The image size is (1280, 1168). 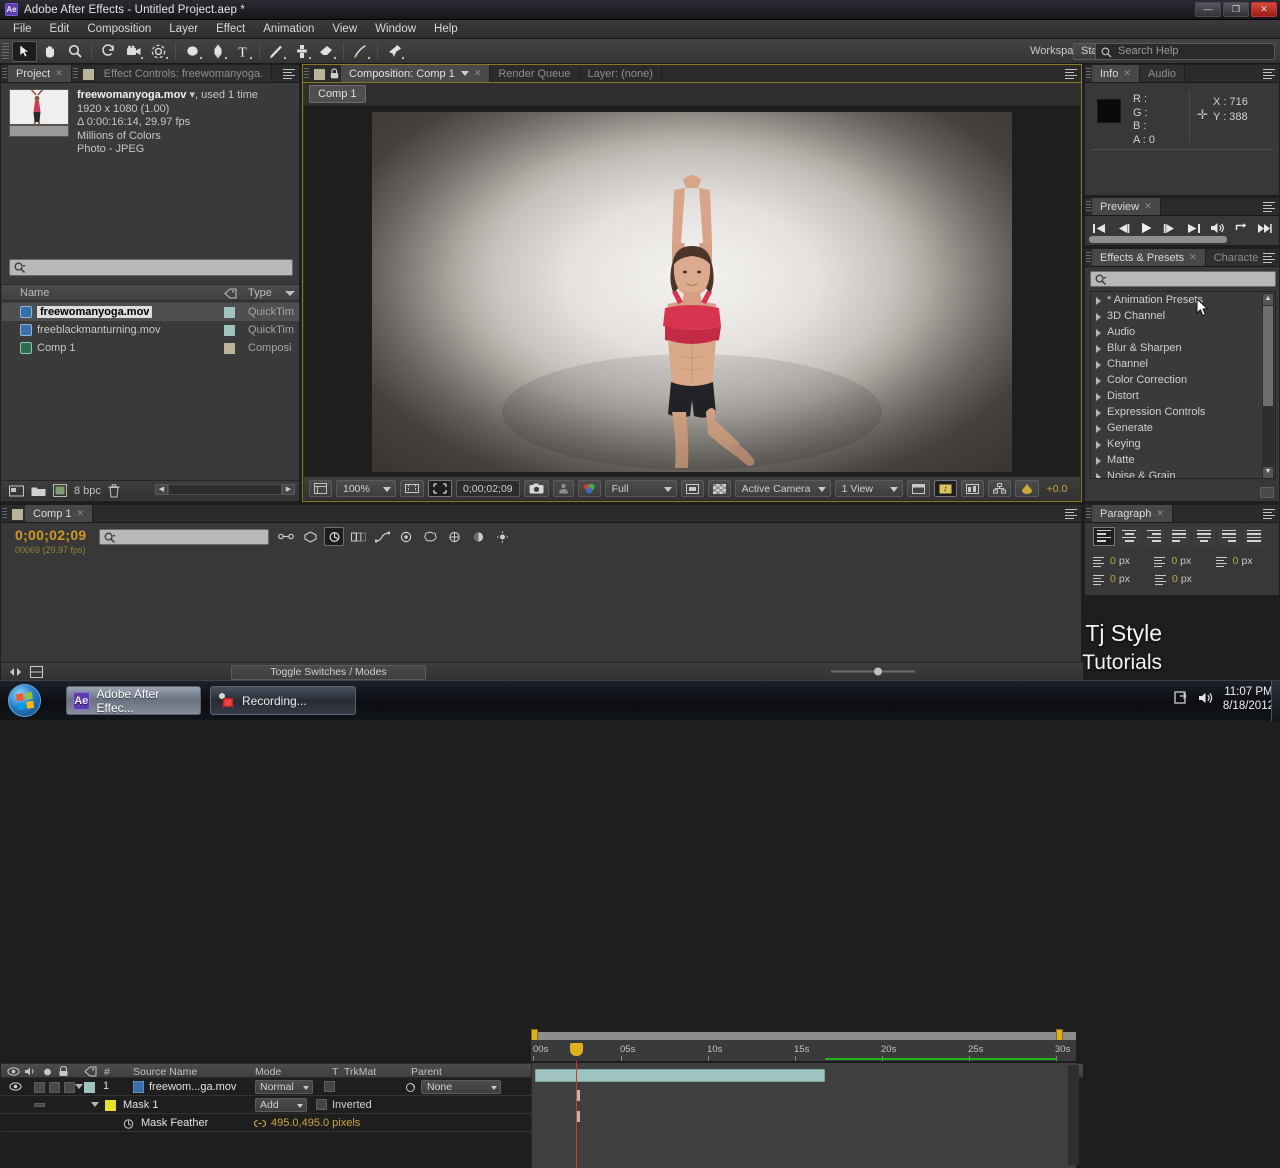 What do you see at coordinates (1237, 257) in the screenshot?
I see `tab-character: Characte` at bounding box center [1237, 257].